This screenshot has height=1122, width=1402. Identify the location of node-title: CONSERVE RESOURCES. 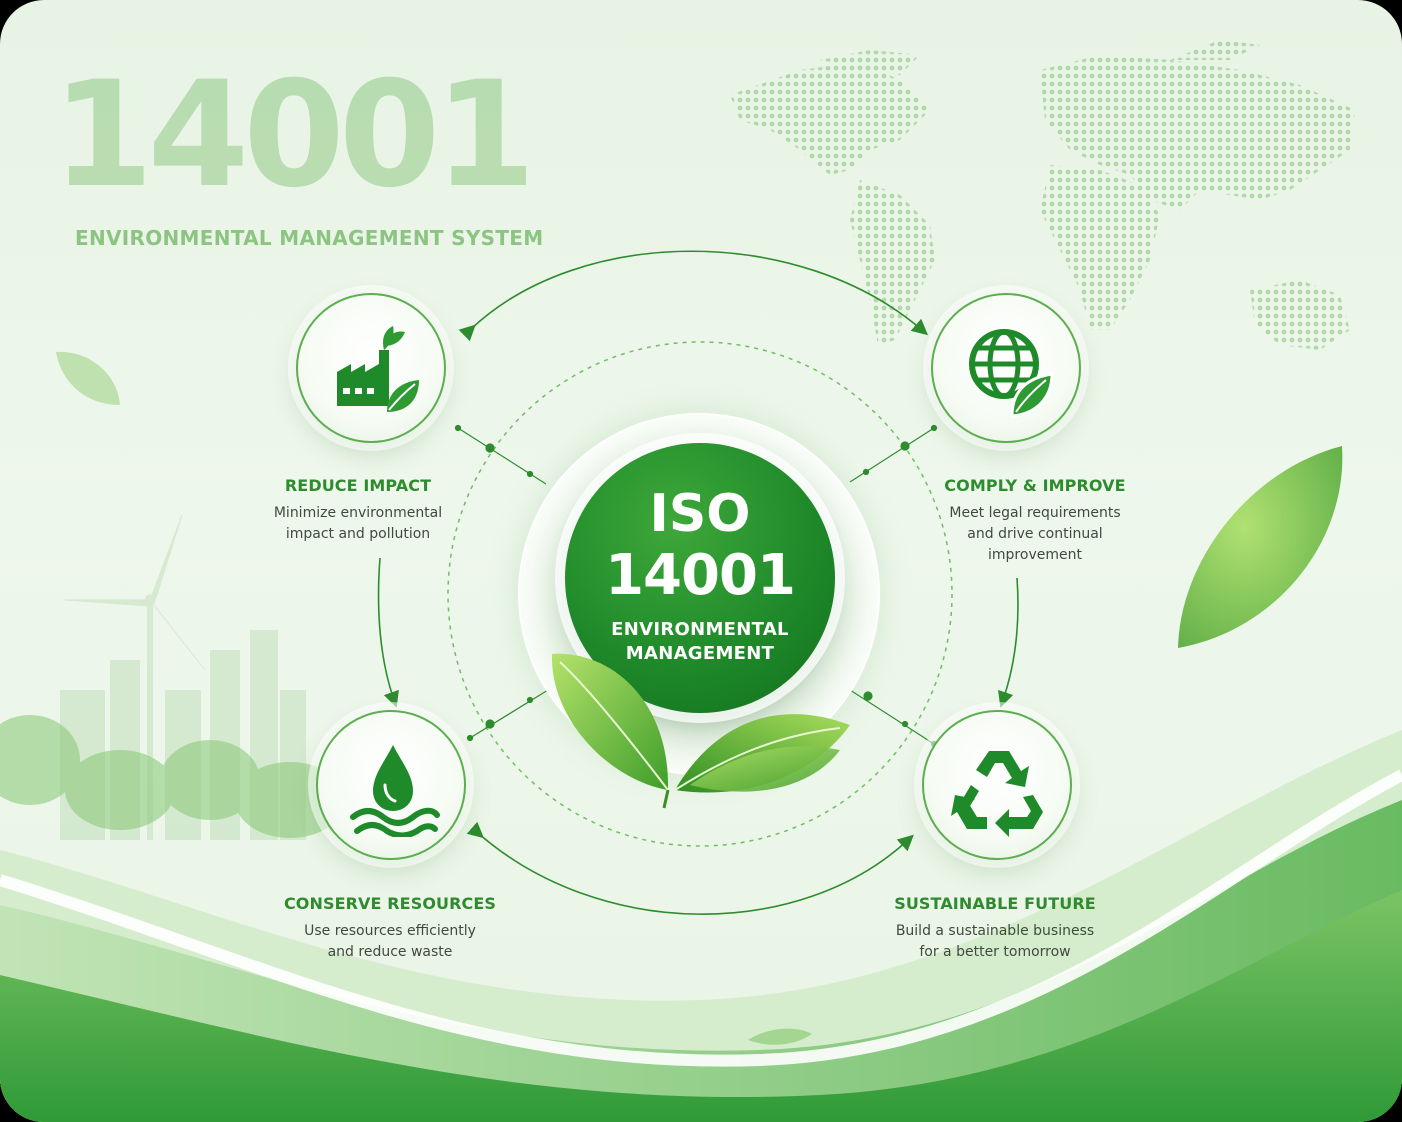
(390, 903).